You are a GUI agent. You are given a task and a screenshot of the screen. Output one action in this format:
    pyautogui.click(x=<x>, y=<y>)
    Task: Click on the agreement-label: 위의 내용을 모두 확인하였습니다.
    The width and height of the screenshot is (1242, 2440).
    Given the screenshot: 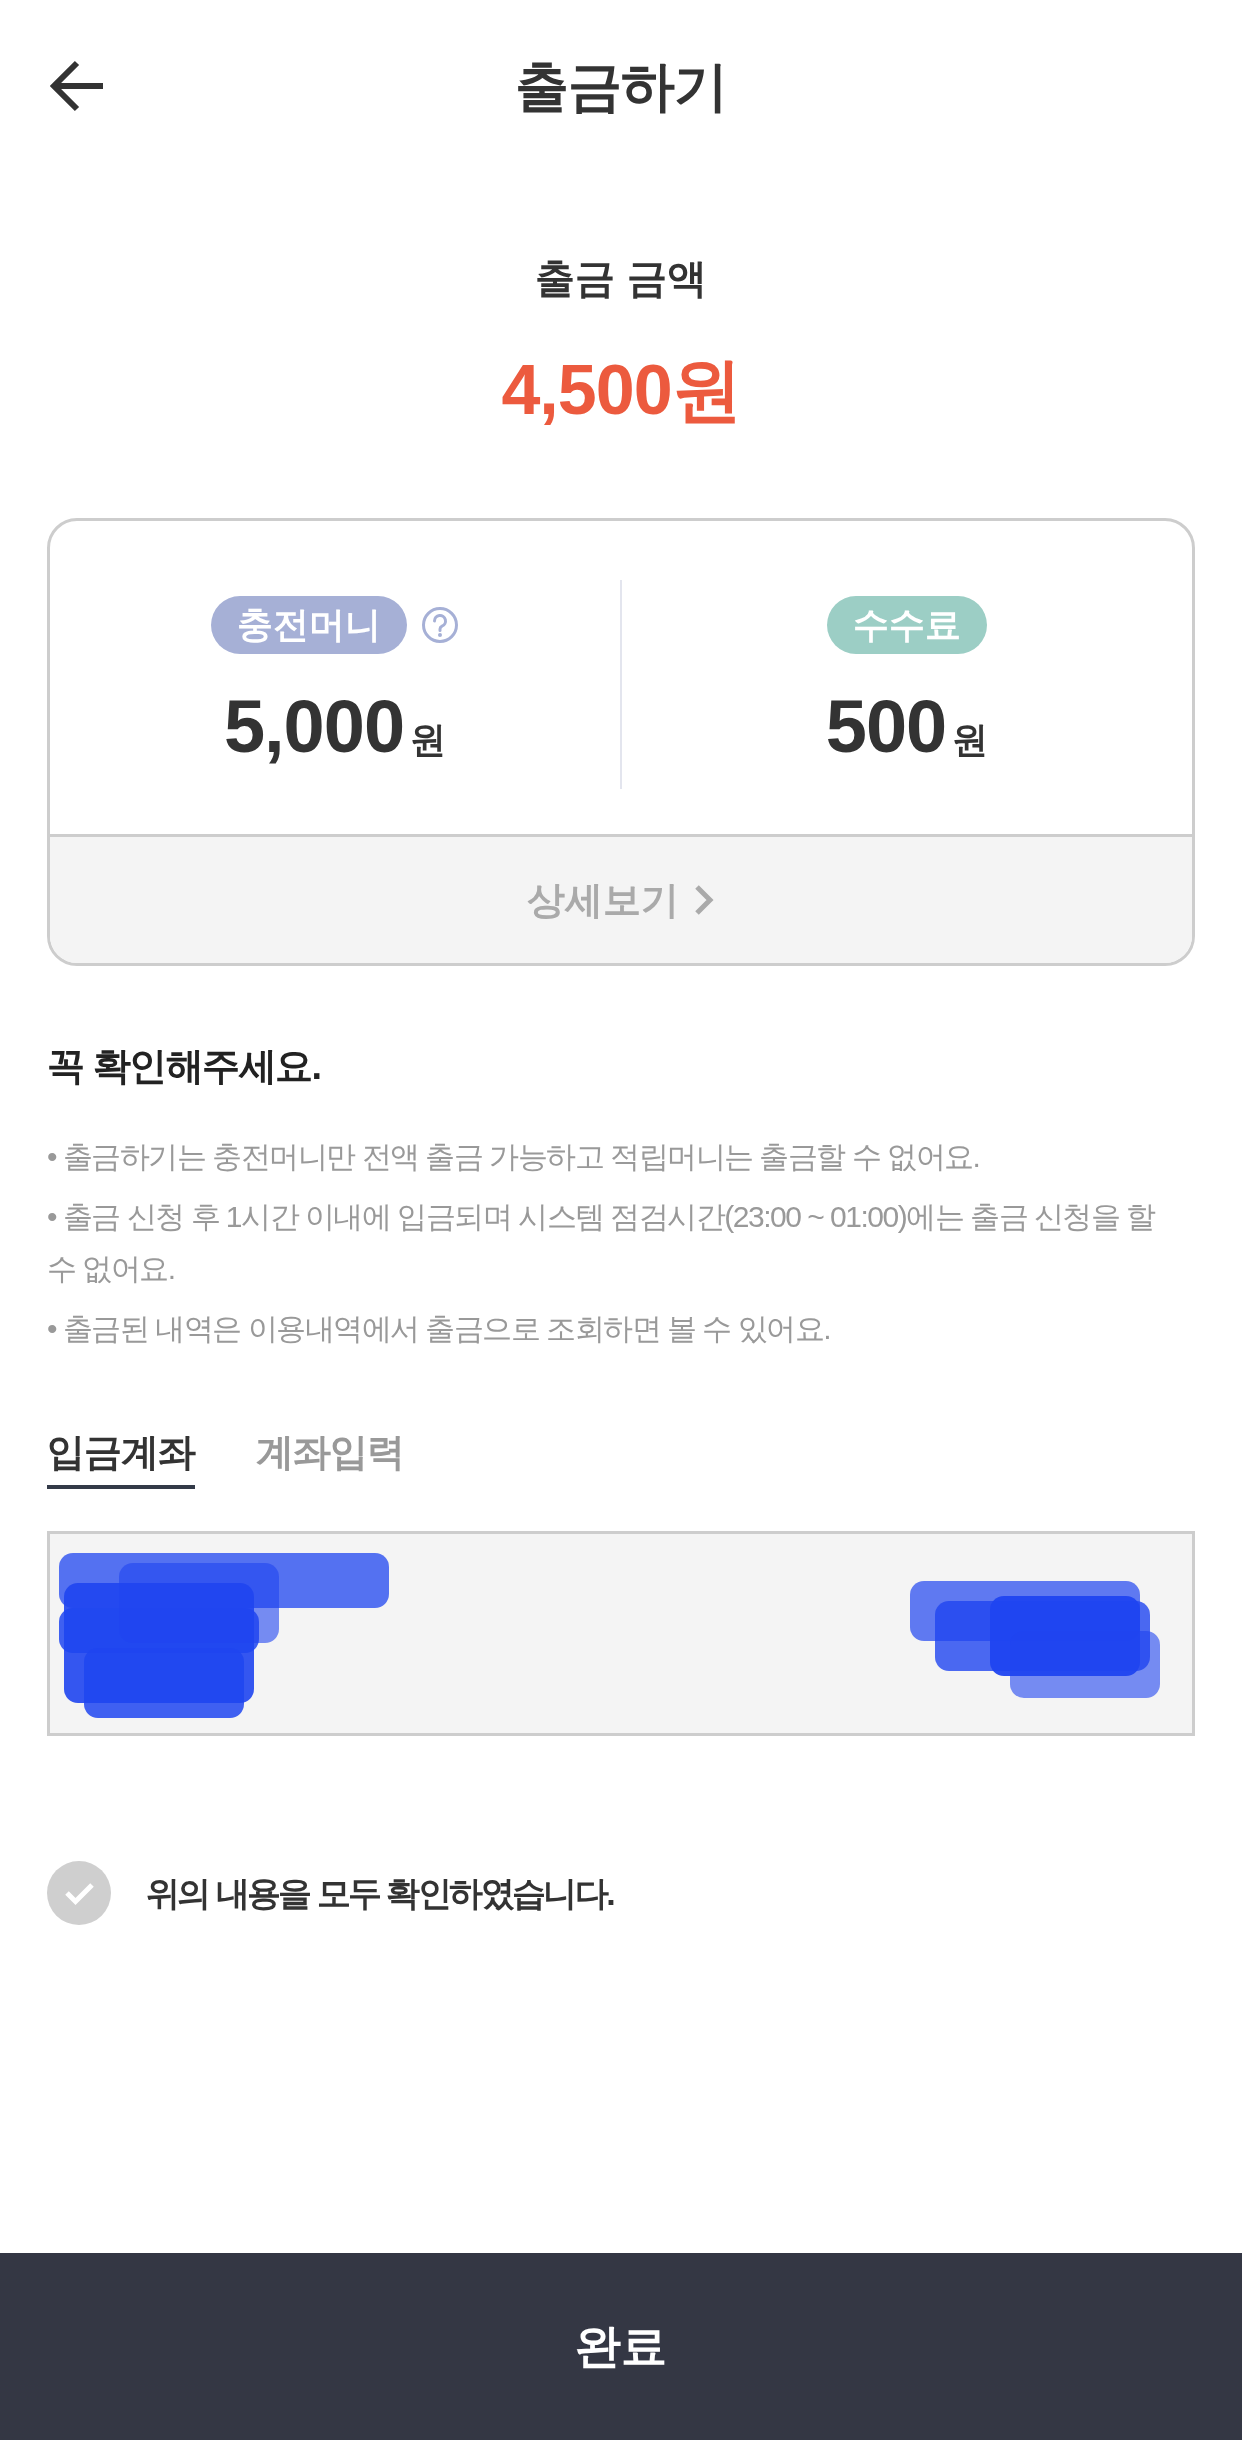 What is the action you would take?
    pyautogui.click(x=379, y=1893)
    